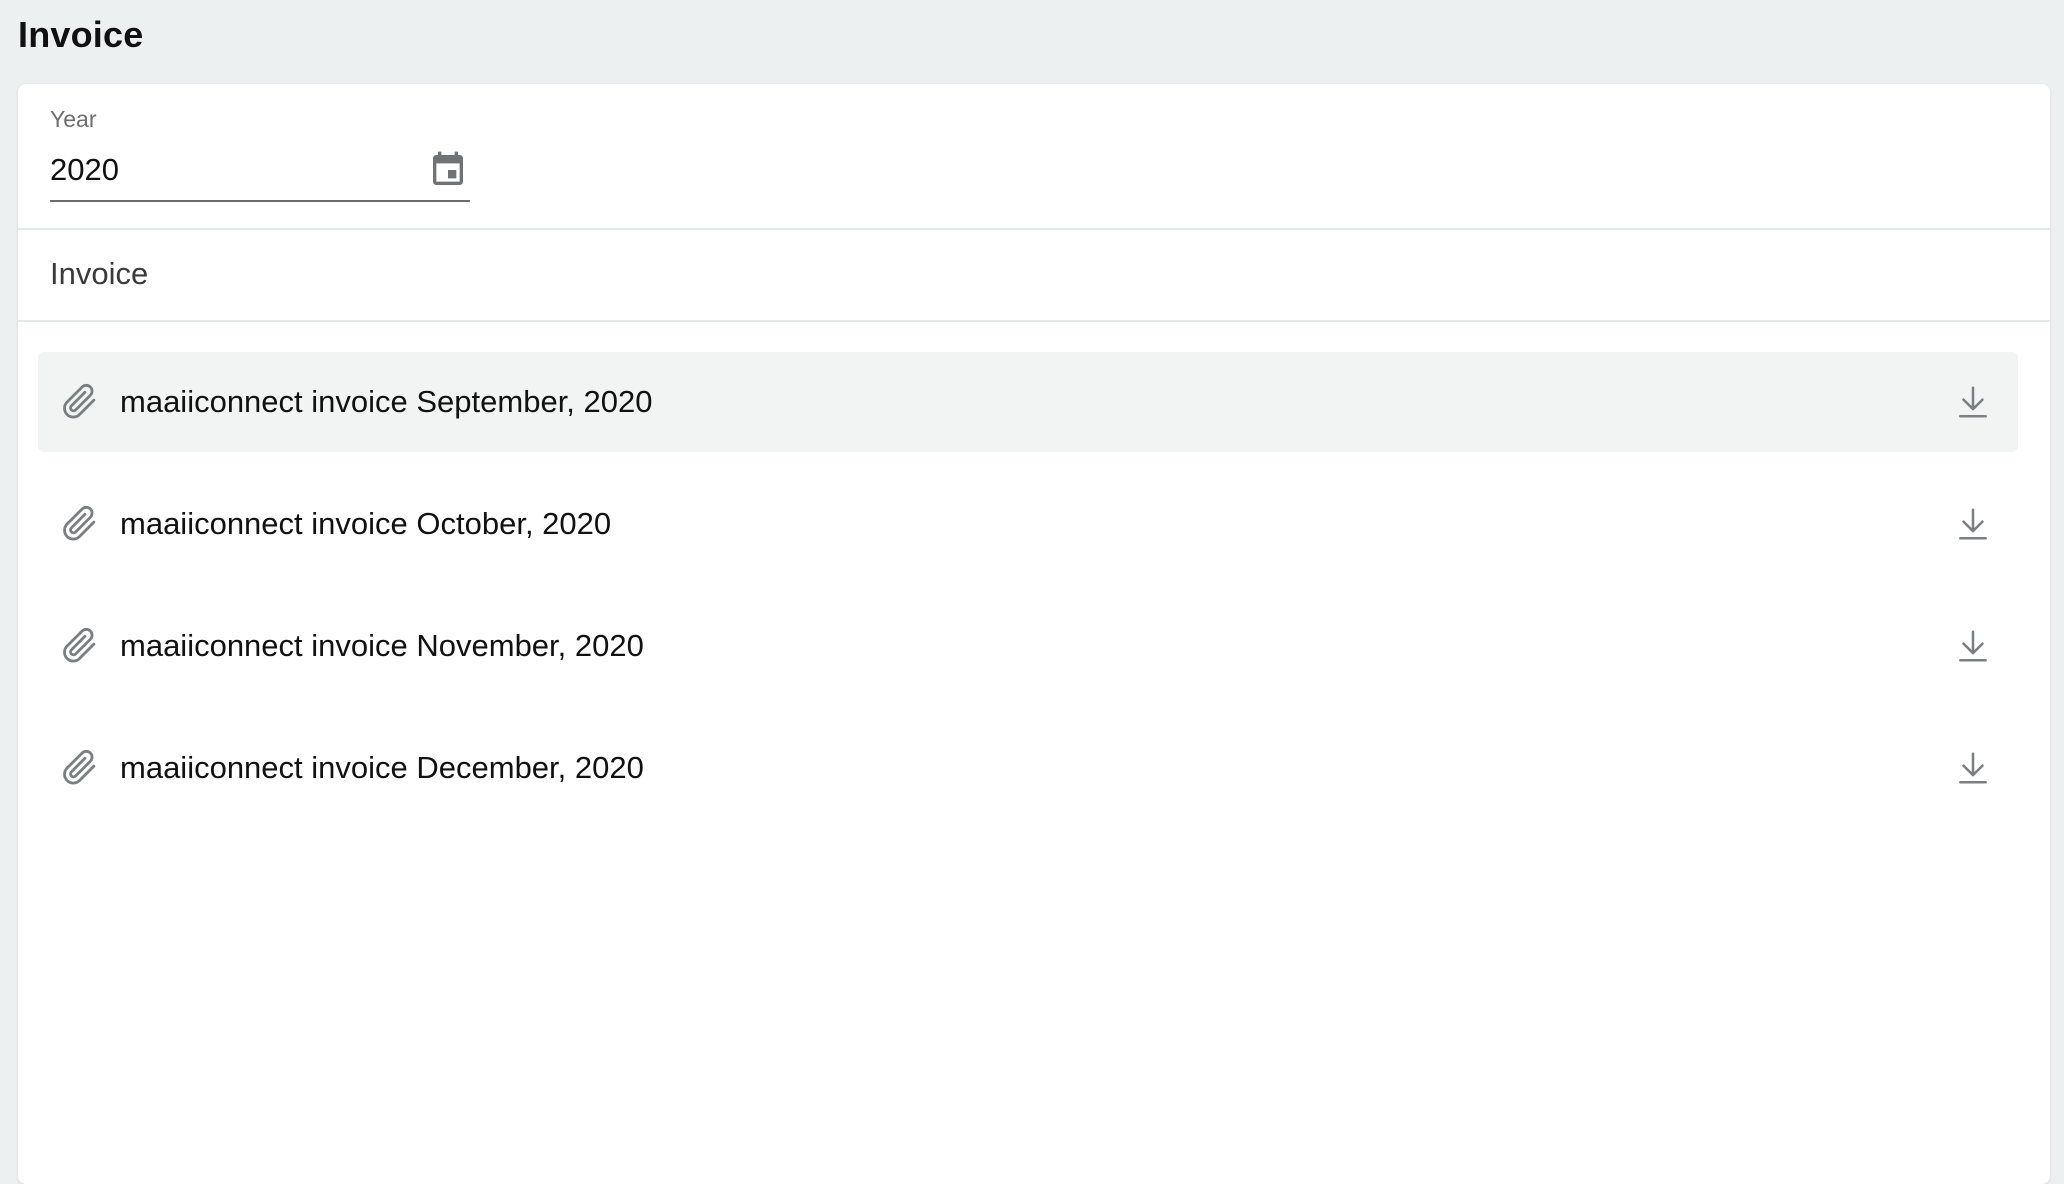  What do you see at coordinates (73, 119) in the screenshot?
I see `year-label: Year` at bounding box center [73, 119].